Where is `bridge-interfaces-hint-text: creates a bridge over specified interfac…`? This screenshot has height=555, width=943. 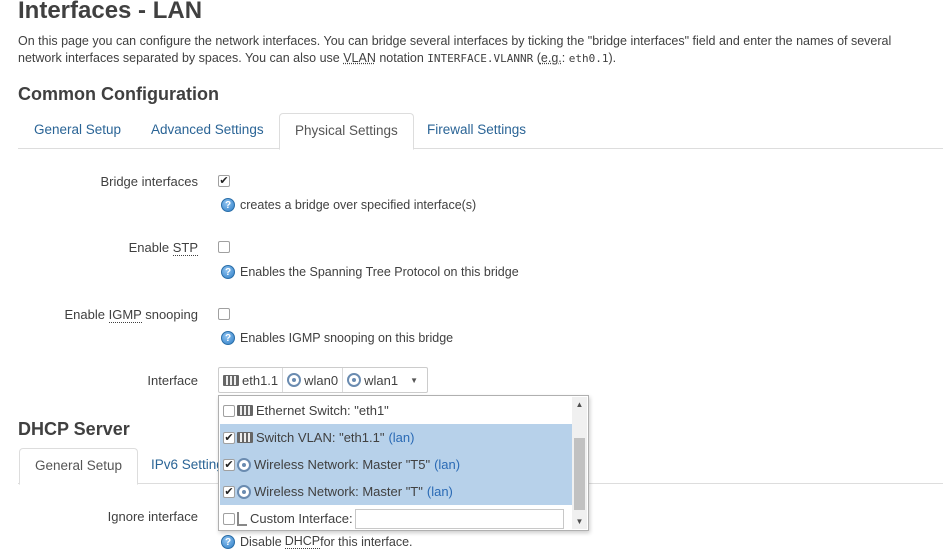 bridge-interfaces-hint-text: creates a bridge over specified interfac… is located at coordinates (358, 205).